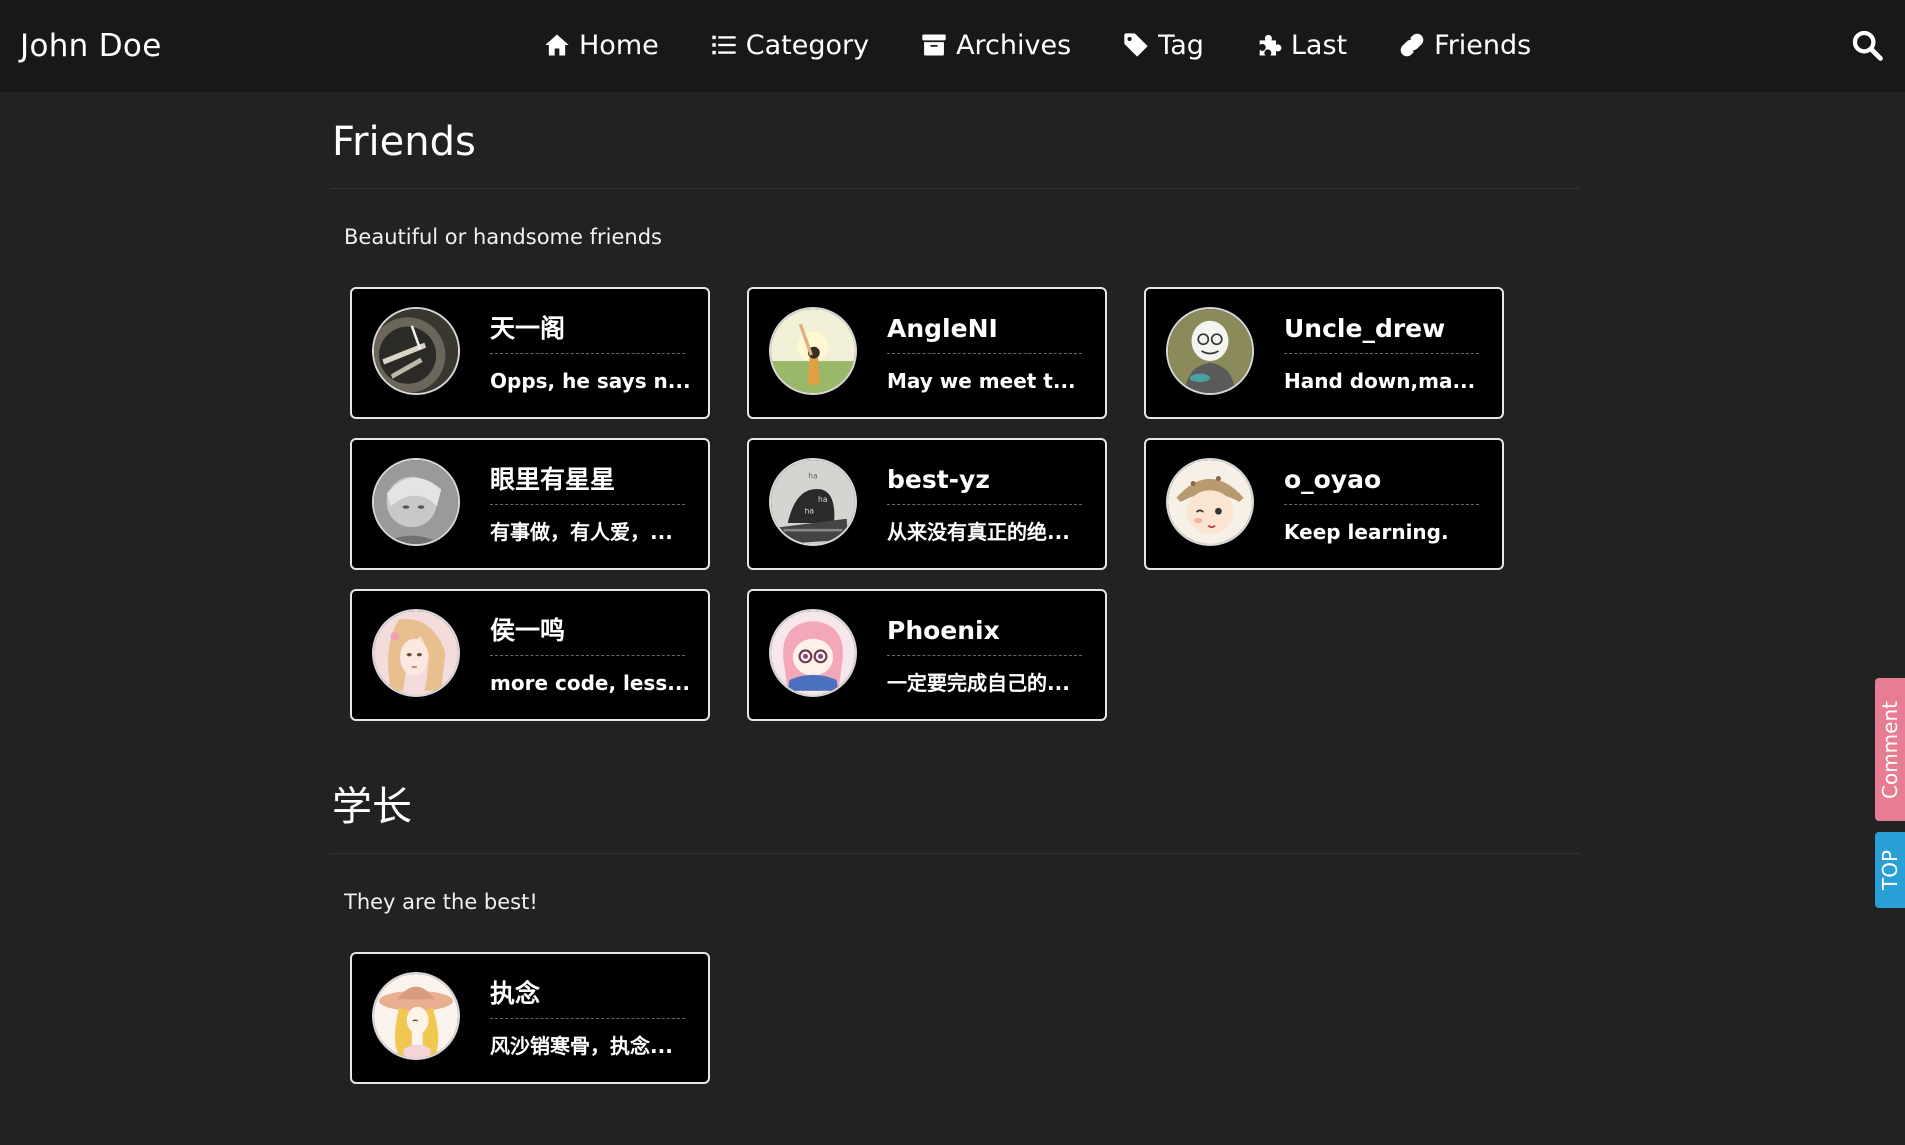 Image resolution: width=1905 pixels, height=1145 pixels. Describe the element at coordinates (1269, 45) in the screenshot. I see `puzzle-icon` at that location.